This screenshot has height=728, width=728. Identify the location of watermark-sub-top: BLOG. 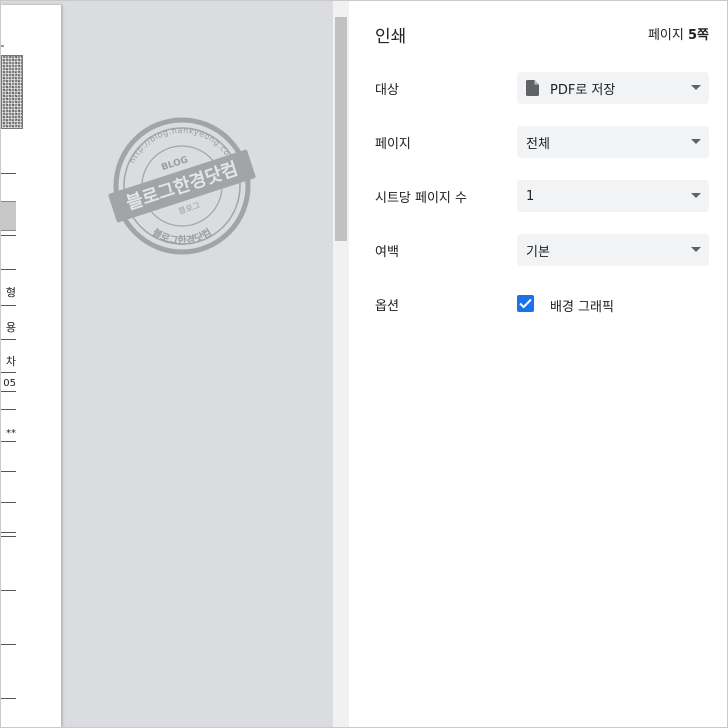
(174, 164).